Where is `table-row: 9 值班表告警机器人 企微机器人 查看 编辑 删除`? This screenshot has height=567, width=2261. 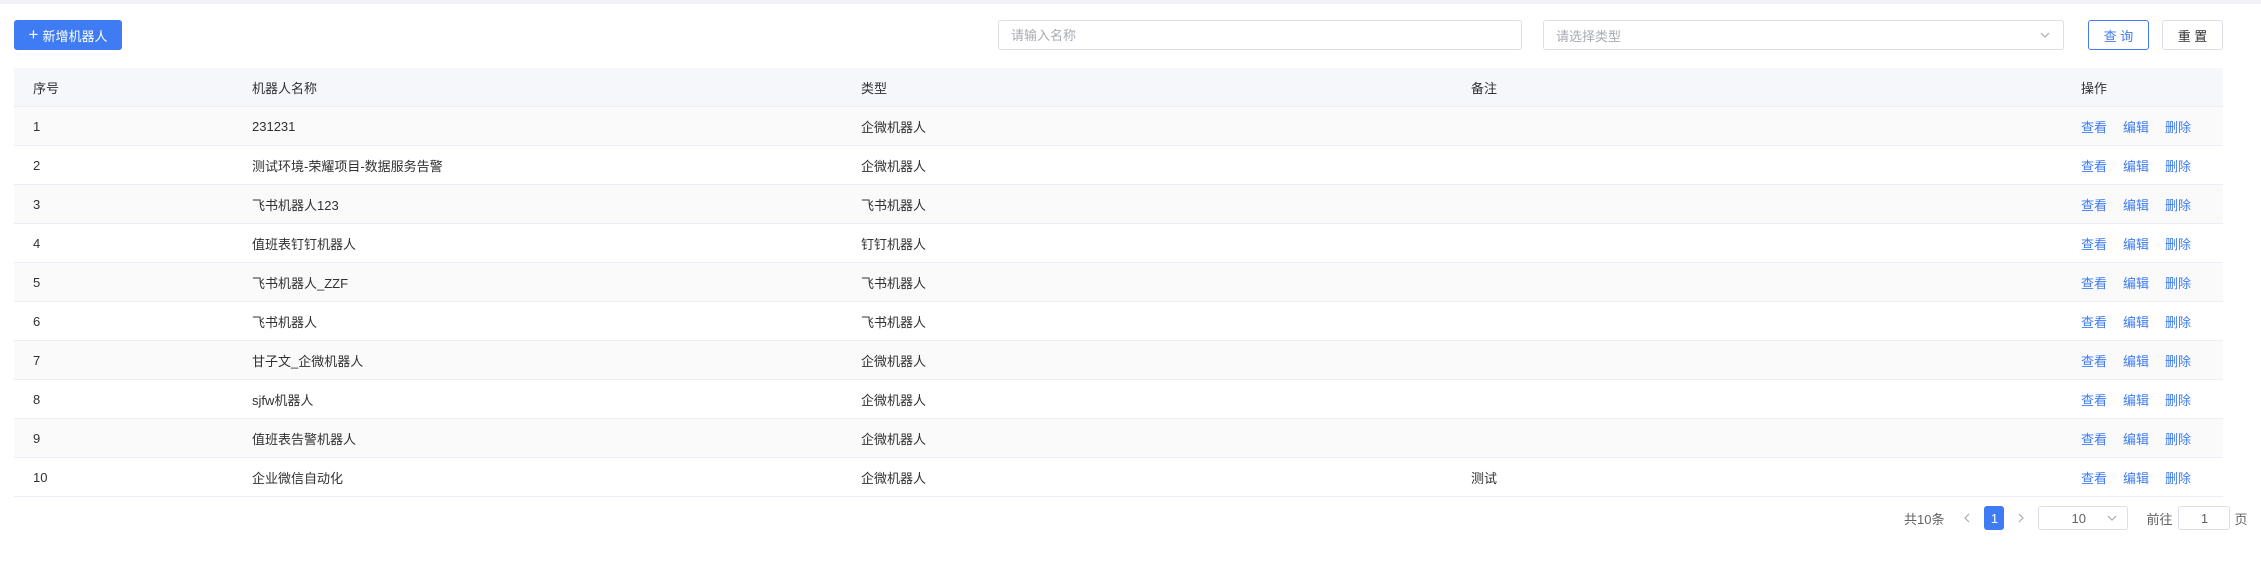 table-row: 9 值班表告警机器人 企微机器人 查看 编辑 删除 is located at coordinates (1118, 438).